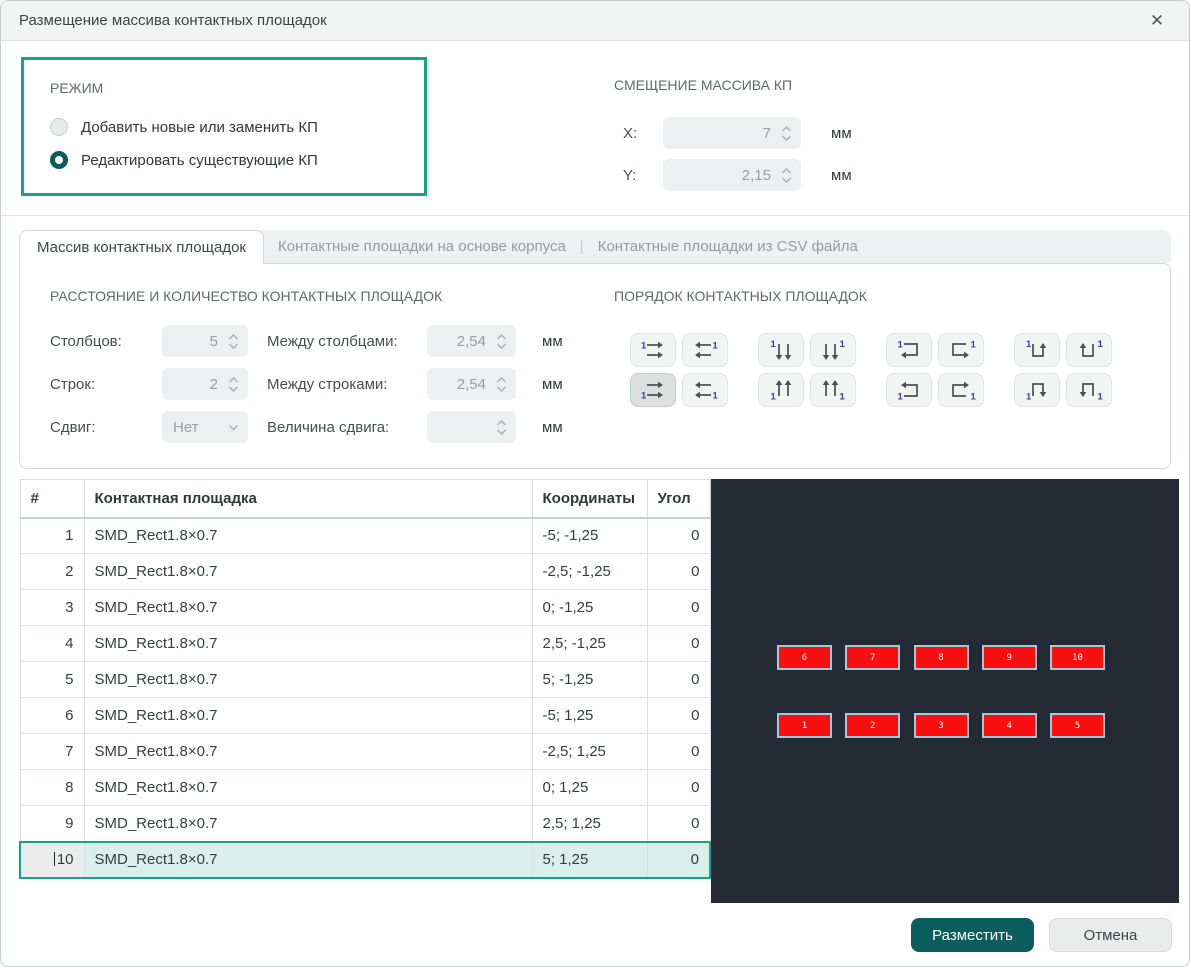  What do you see at coordinates (205, 384) in the screenshot?
I see `rows-count-spinner: 2` at bounding box center [205, 384].